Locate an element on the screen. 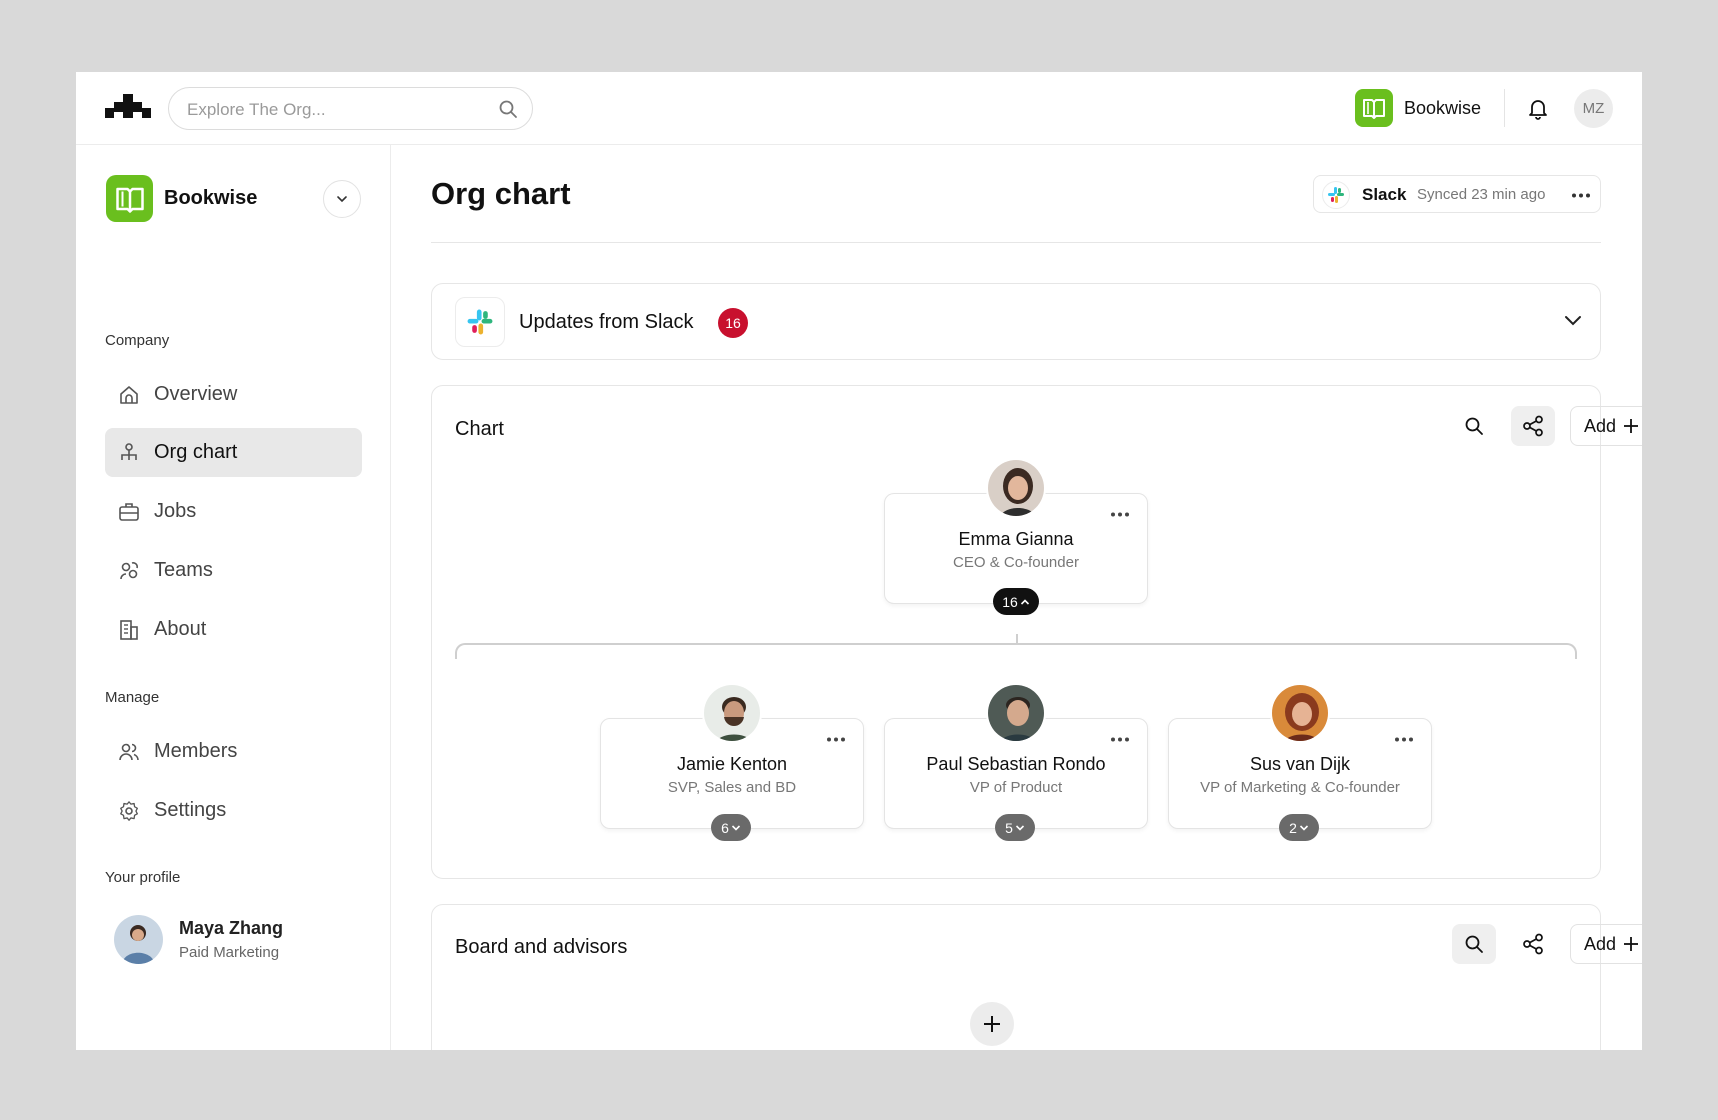 The height and width of the screenshot is (1120, 1718). board-title: Board and advisors is located at coordinates (541, 947).